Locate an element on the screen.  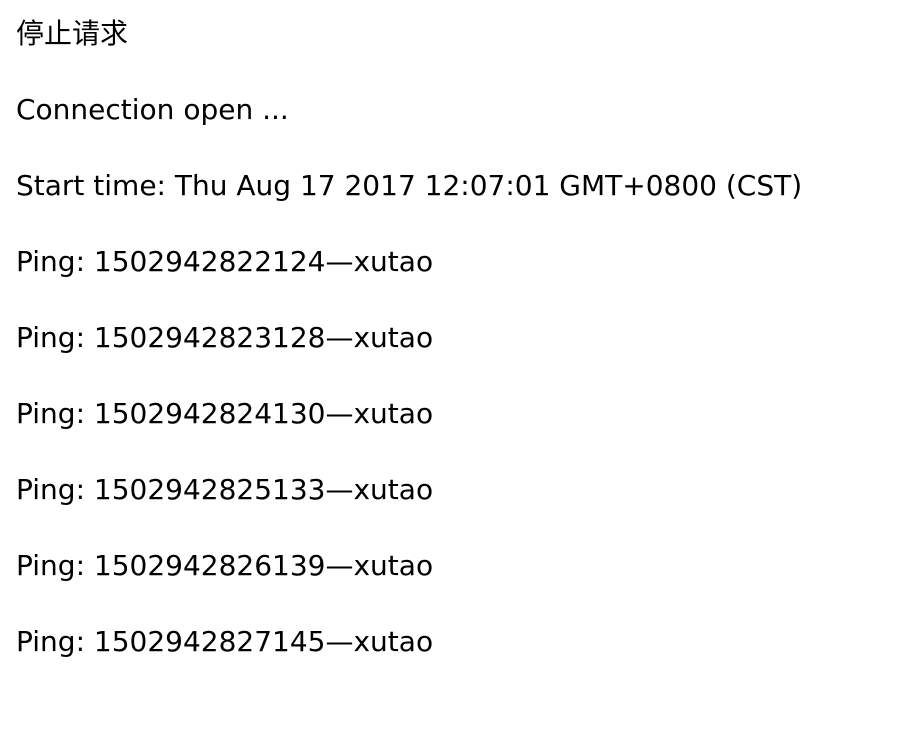
log-line-ping: Ping: 1502942824130—xutao is located at coordinates (225, 413).